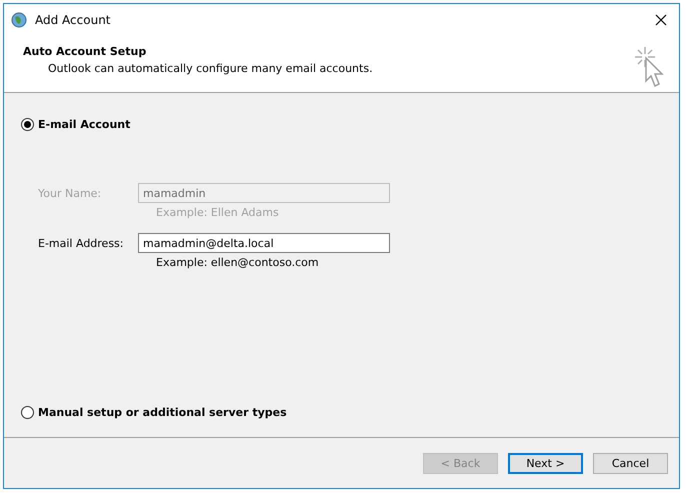 The image size is (687, 493). I want to click on radio-button: Manual setup or additional server types, so click(154, 412).